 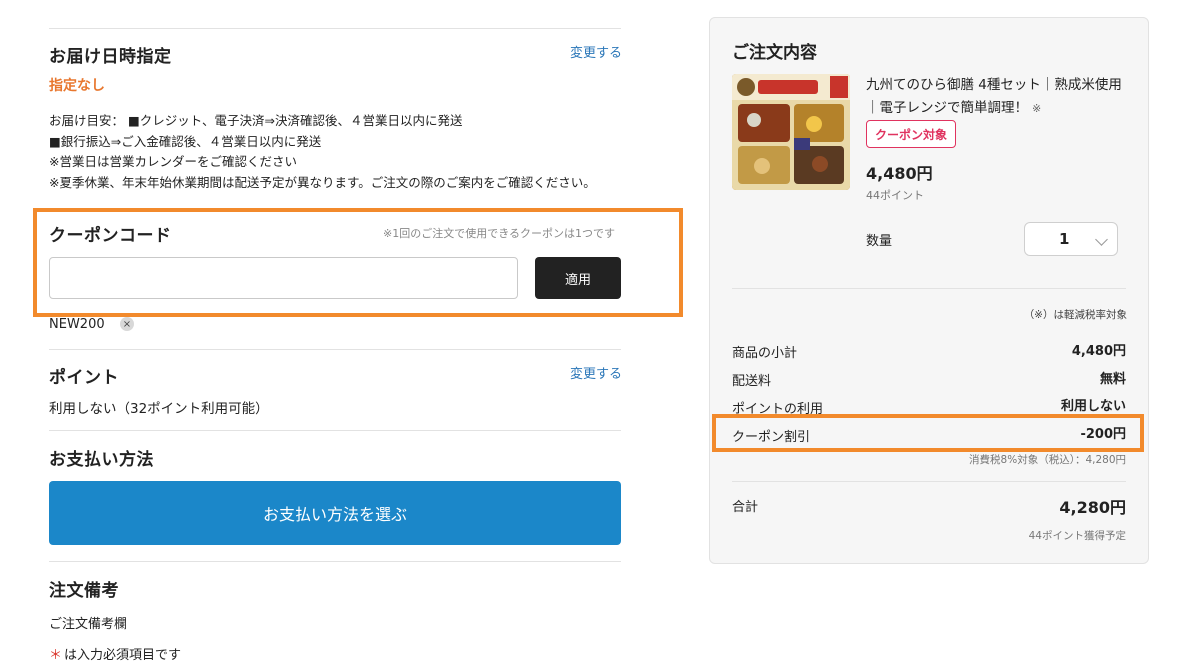 What do you see at coordinates (1064, 239) in the screenshot?
I see `quantity-value: 1` at bounding box center [1064, 239].